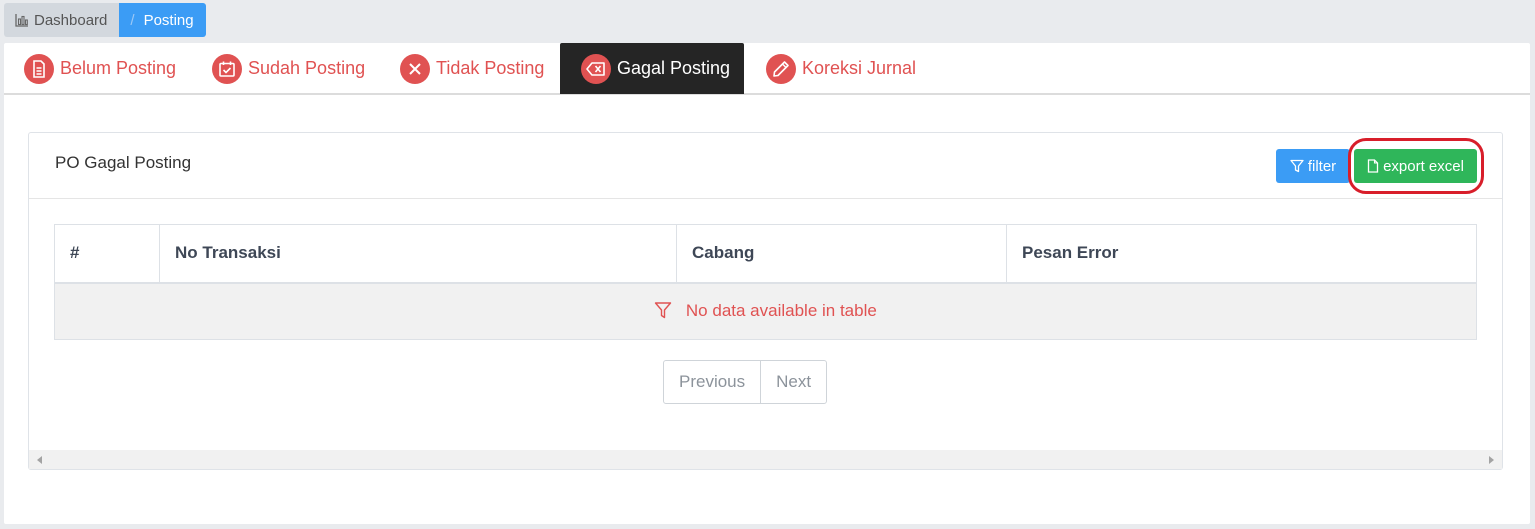  What do you see at coordinates (107, 254) in the screenshot?
I see `column-header-number: #` at bounding box center [107, 254].